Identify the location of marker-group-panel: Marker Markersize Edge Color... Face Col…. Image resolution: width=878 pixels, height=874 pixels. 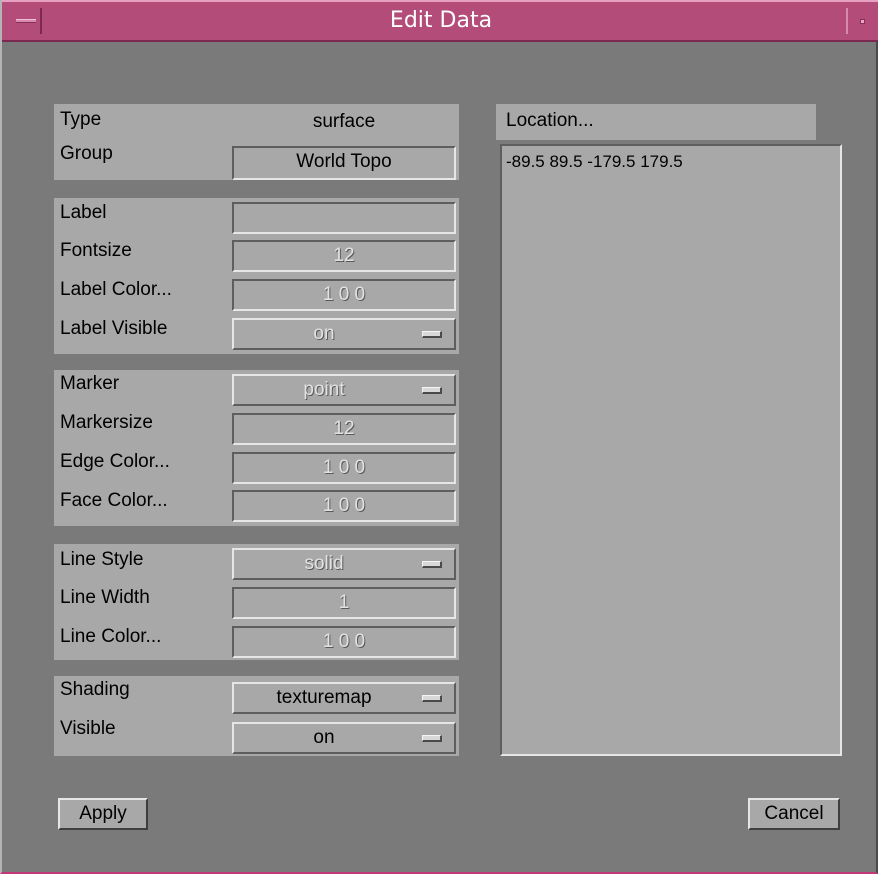
(256, 448).